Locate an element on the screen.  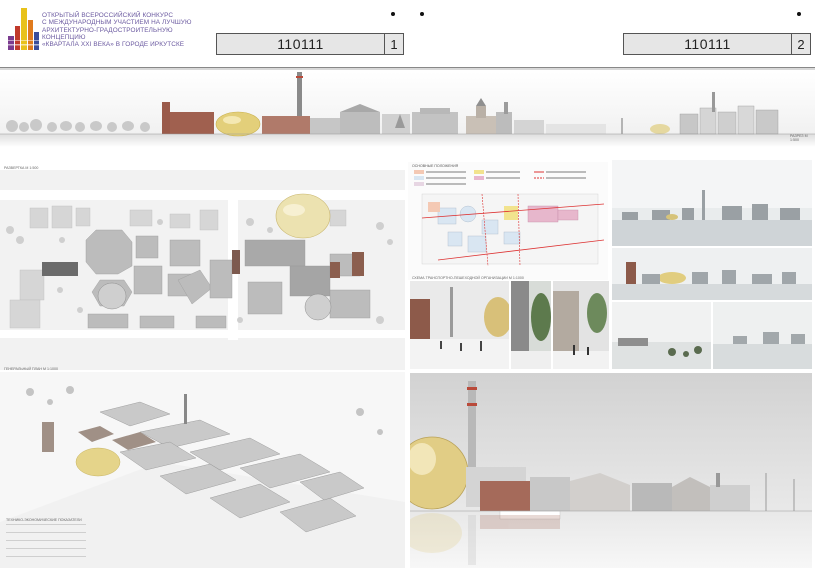
title-line: АРХИТЕКТУРНО-ГРАДОСТРОИТЕЛЬНУЮ КОНЦЕПЦИЮ is located at coordinates (107, 33).